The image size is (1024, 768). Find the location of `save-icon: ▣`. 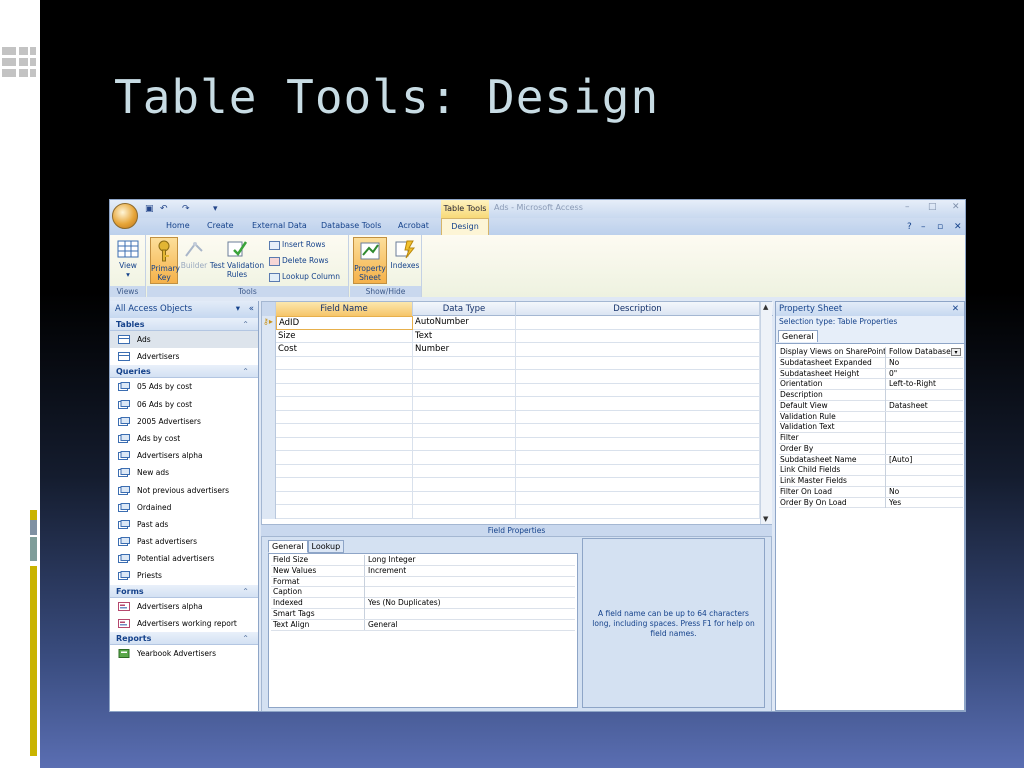

save-icon: ▣ is located at coordinates (149, 209).